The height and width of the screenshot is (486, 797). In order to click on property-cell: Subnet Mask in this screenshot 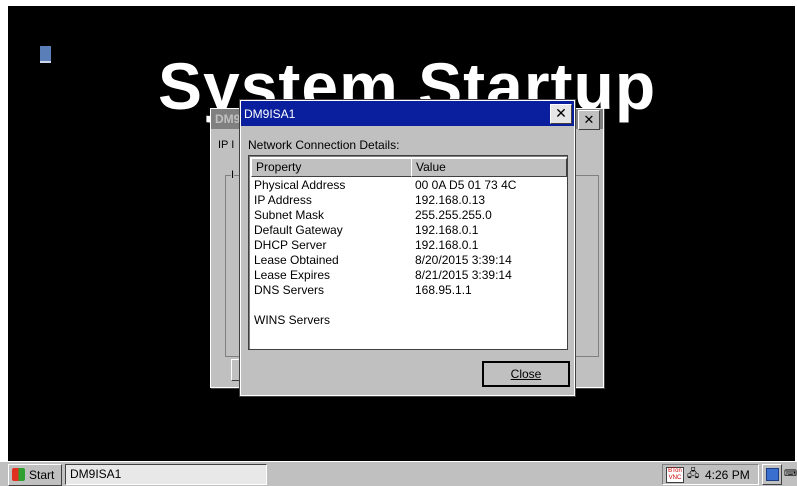, I will do `click(289, 215)`.